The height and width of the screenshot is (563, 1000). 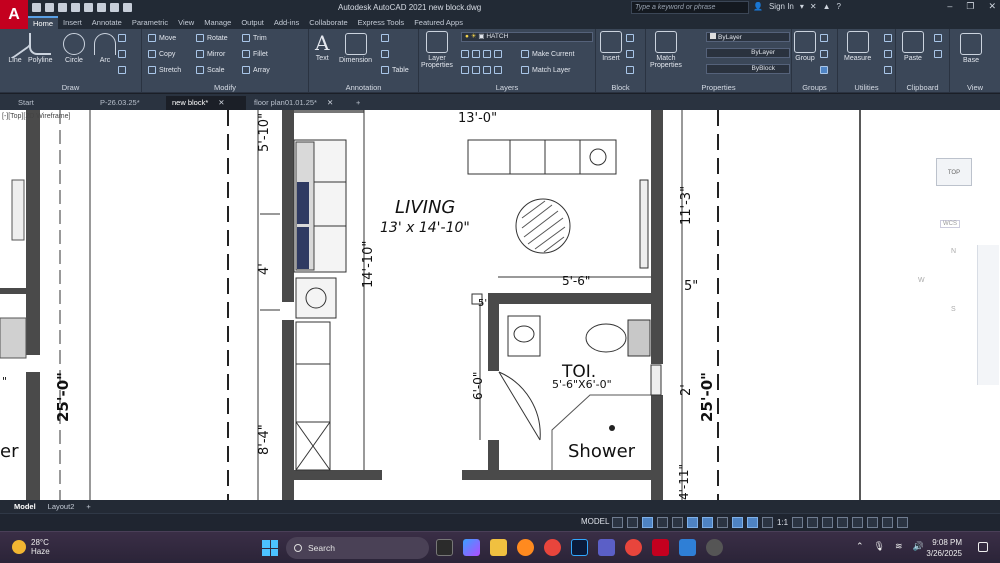 I want to click on sign-in-link: Sign In, so click(x=781, y=6).